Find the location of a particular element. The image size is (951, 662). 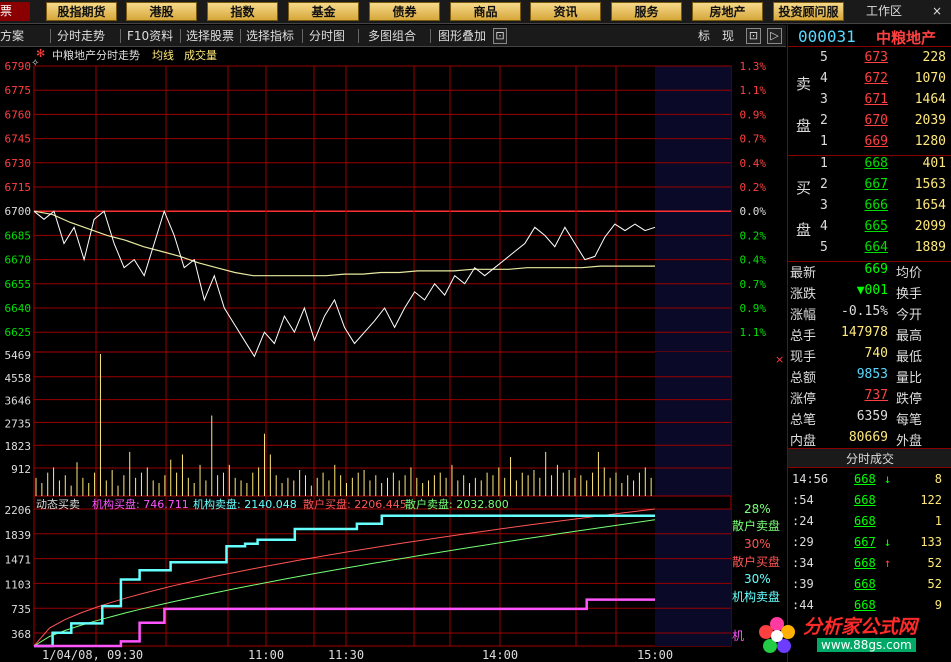

quote-key: 涨停 is located at coordinates (803, 399).